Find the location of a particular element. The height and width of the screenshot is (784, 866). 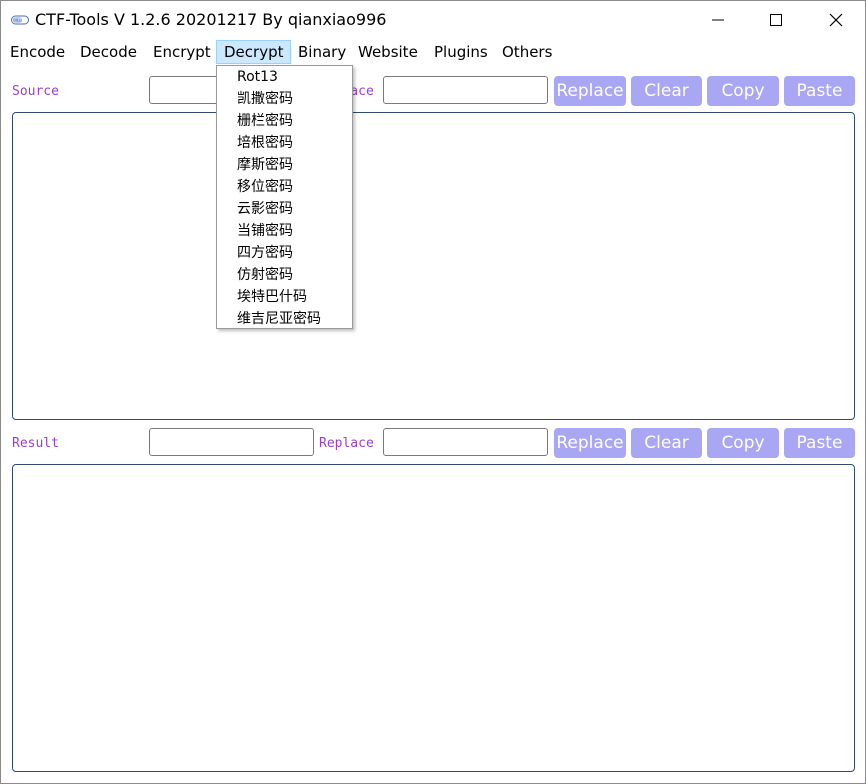

menu-binary: Binary is located at coordinates (322, 52).